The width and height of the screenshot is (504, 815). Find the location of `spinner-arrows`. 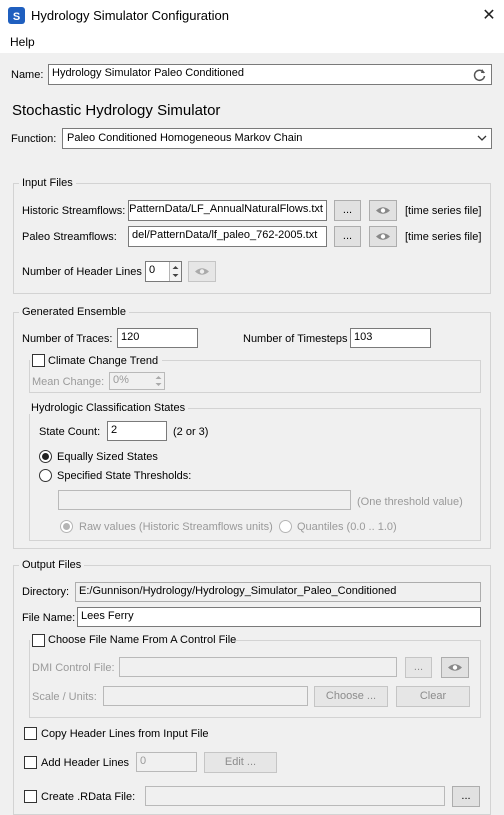

spinner-arrows is located at coordinates (175, 271).